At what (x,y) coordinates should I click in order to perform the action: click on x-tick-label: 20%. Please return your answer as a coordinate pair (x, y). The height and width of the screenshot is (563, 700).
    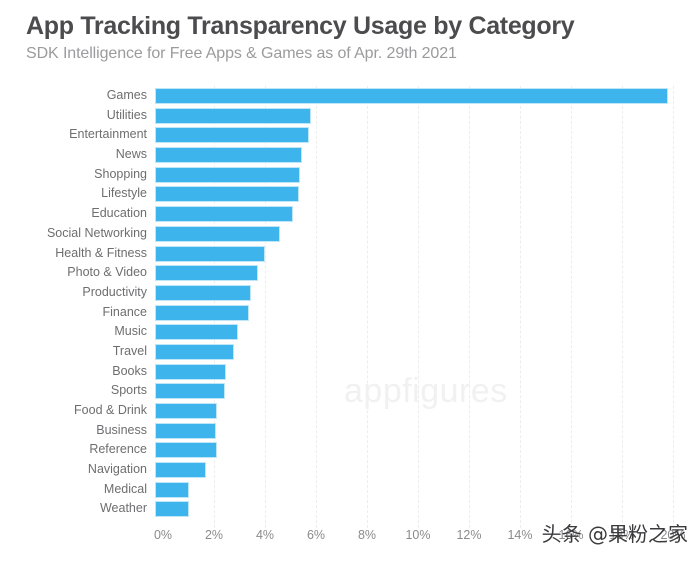
    Looking at the image, I should click on (673, 535).